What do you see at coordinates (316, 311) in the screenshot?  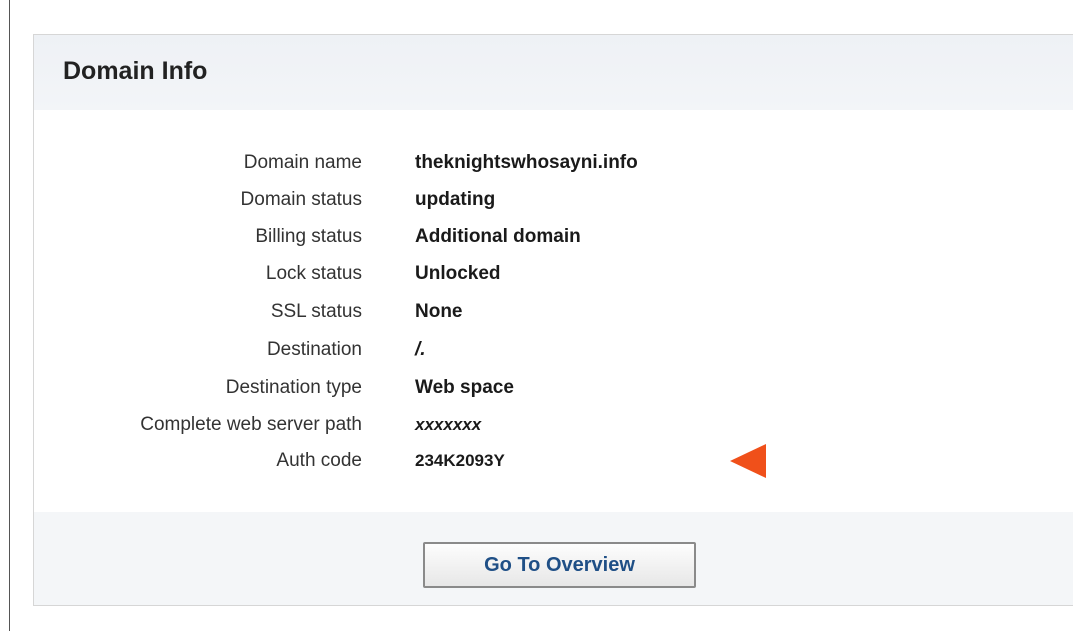 I see `ssl-status-label: SSL status` at bounding box center [316, 311].